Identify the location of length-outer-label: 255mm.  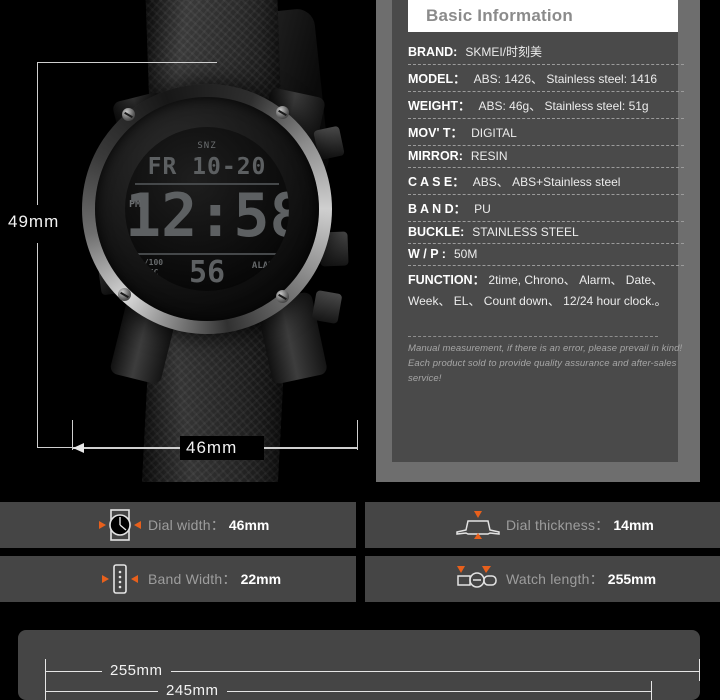
(136, 670).